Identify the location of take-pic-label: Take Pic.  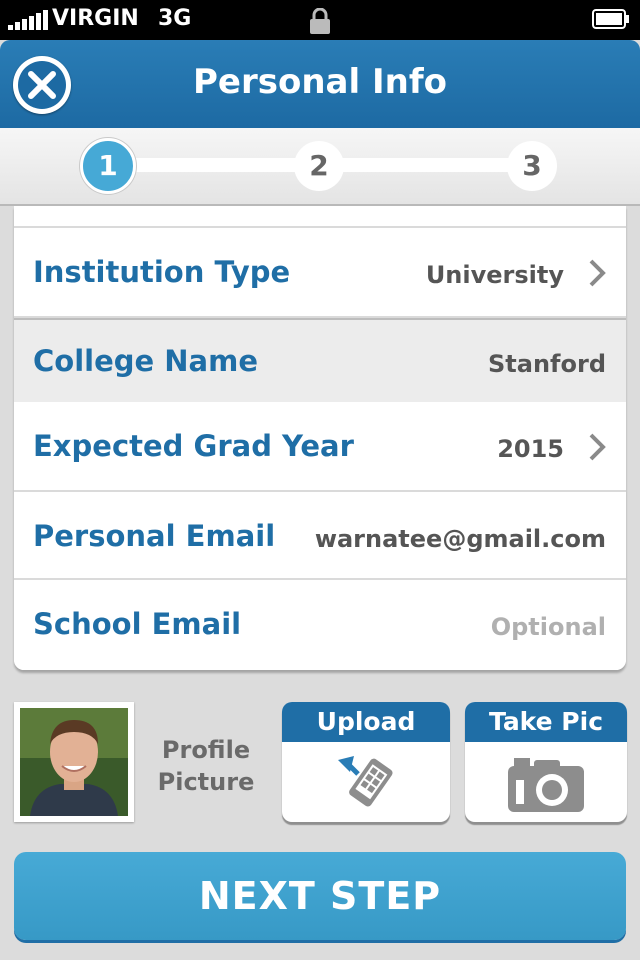
(546, 722).